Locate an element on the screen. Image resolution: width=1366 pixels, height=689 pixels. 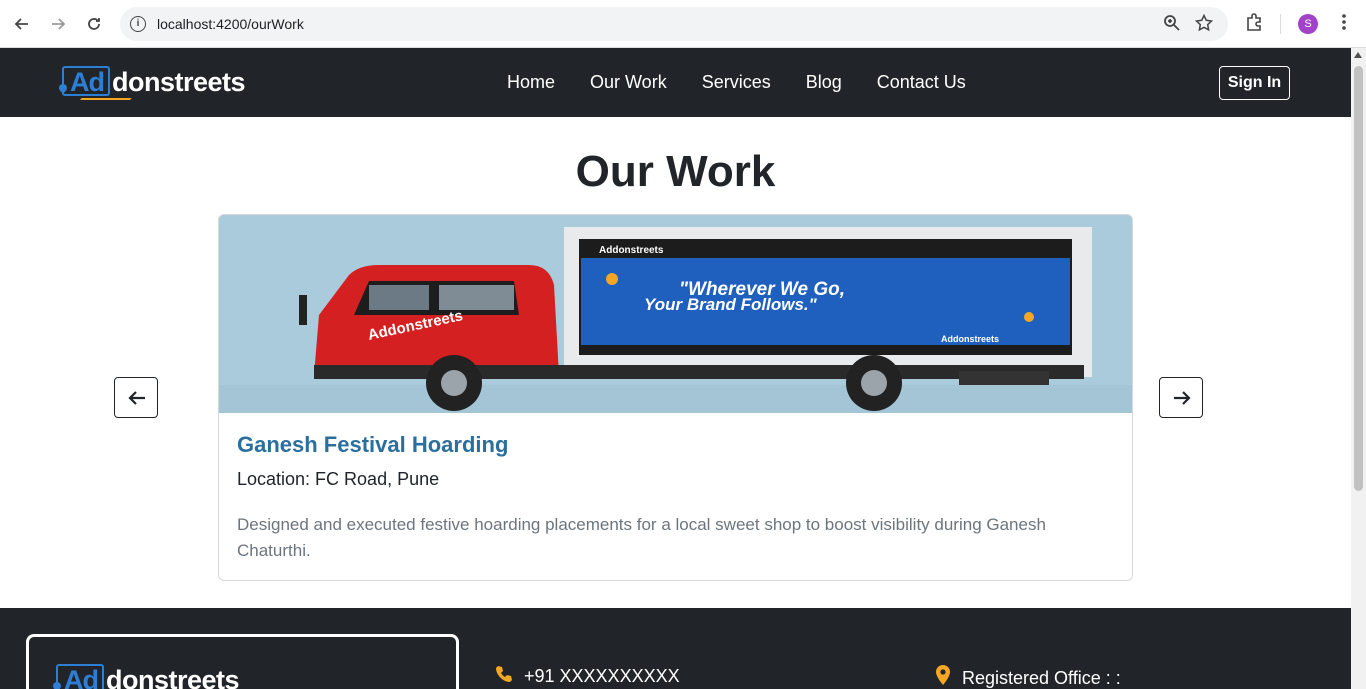
address-bar: i localhost:4200/ourWork is located at coordinates (674, 24).